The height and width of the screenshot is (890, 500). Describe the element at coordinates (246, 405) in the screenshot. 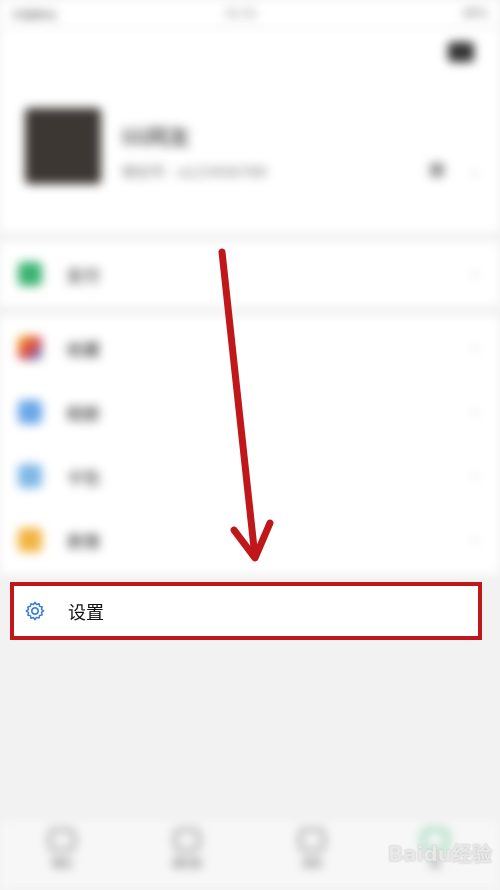

I see `annotation-arrow` at that location.